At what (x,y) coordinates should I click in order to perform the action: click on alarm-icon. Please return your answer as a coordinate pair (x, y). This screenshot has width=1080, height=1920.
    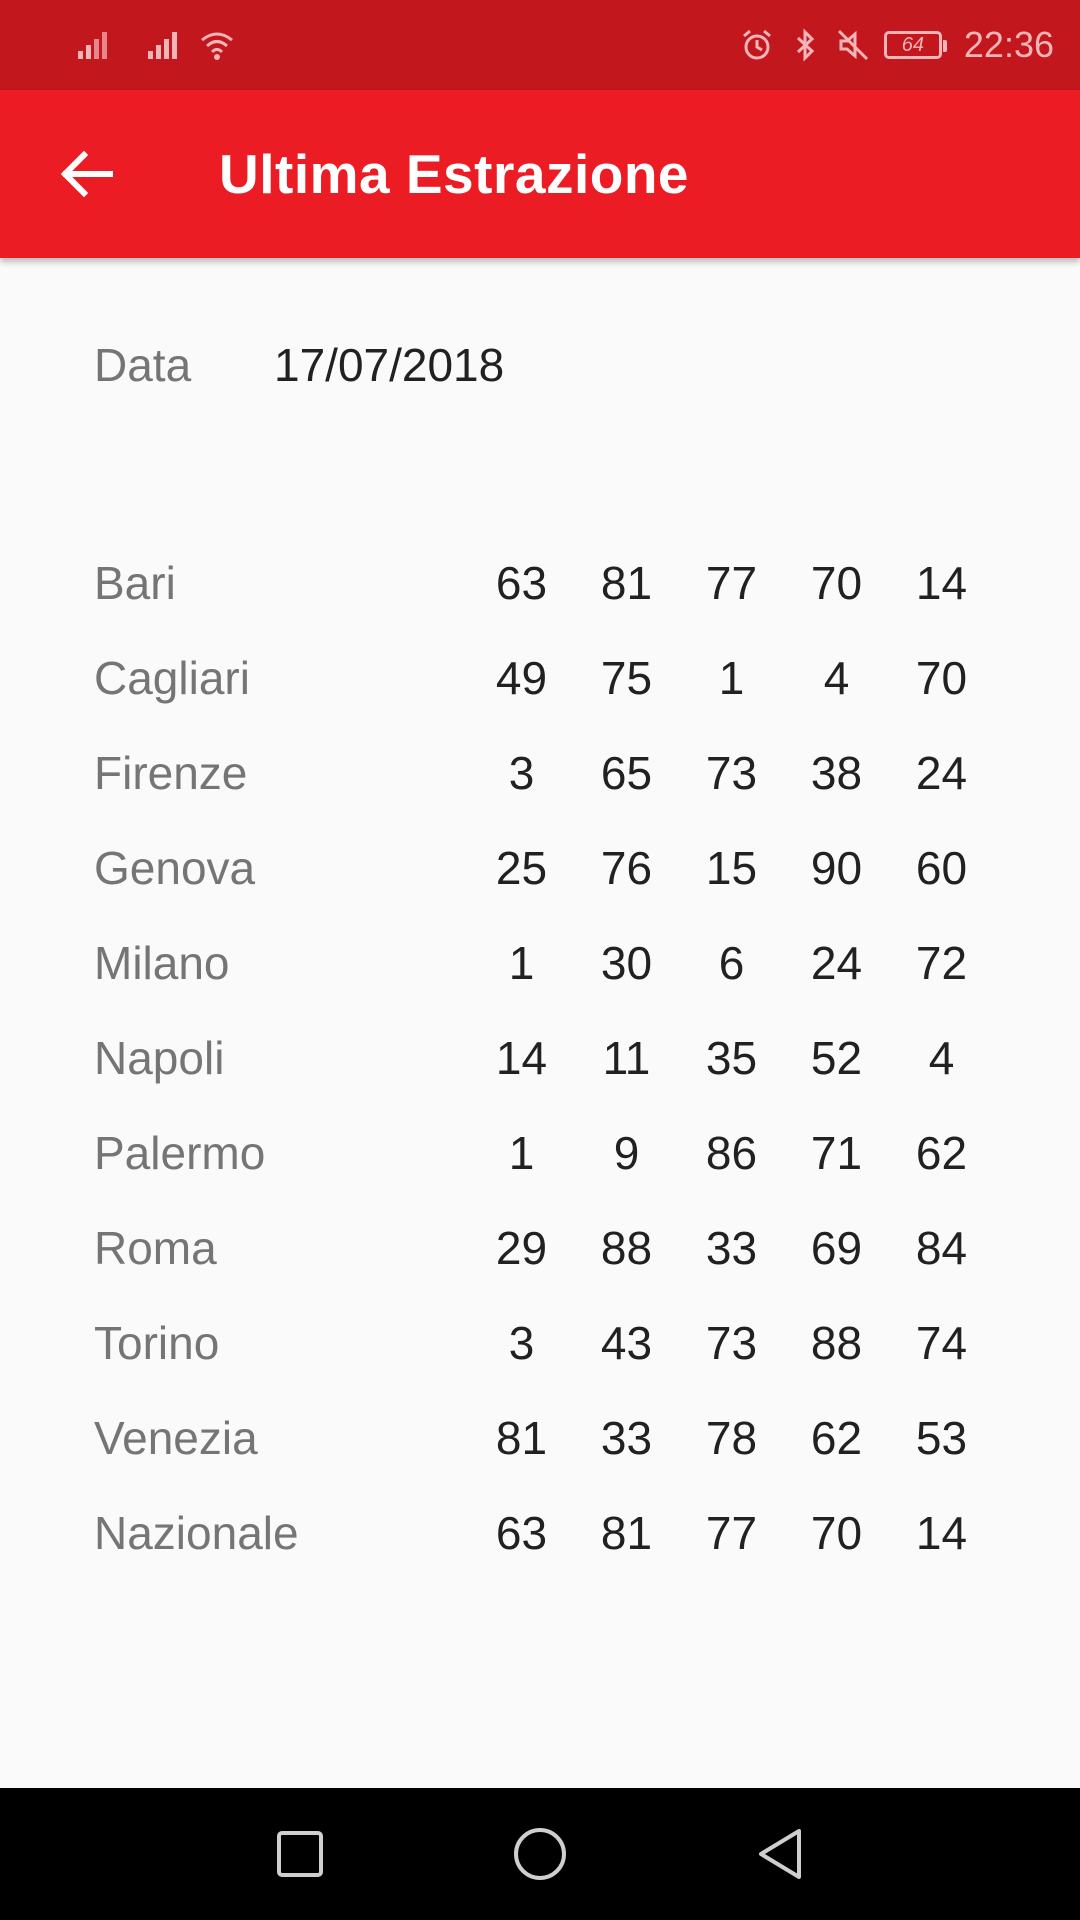
    Looking at the image, I should click on (756, 44).